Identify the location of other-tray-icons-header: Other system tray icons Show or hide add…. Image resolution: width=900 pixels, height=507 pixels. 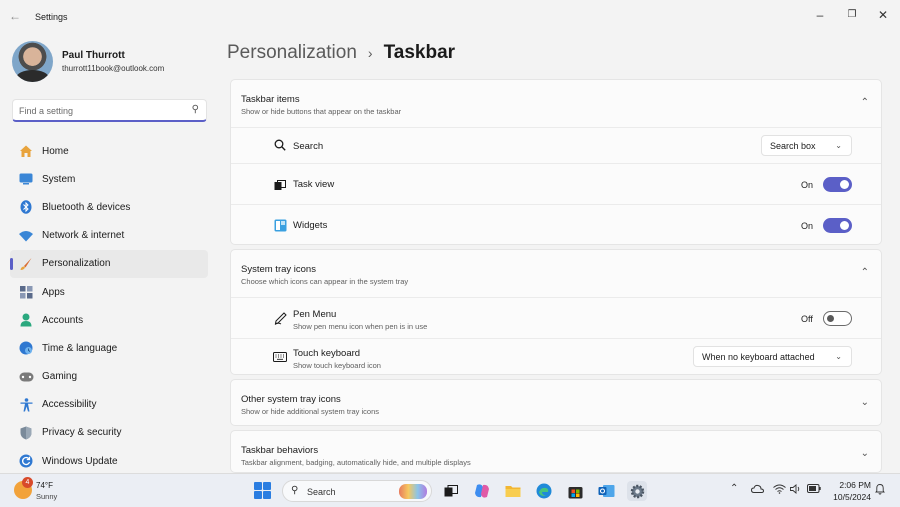
(556, 403).